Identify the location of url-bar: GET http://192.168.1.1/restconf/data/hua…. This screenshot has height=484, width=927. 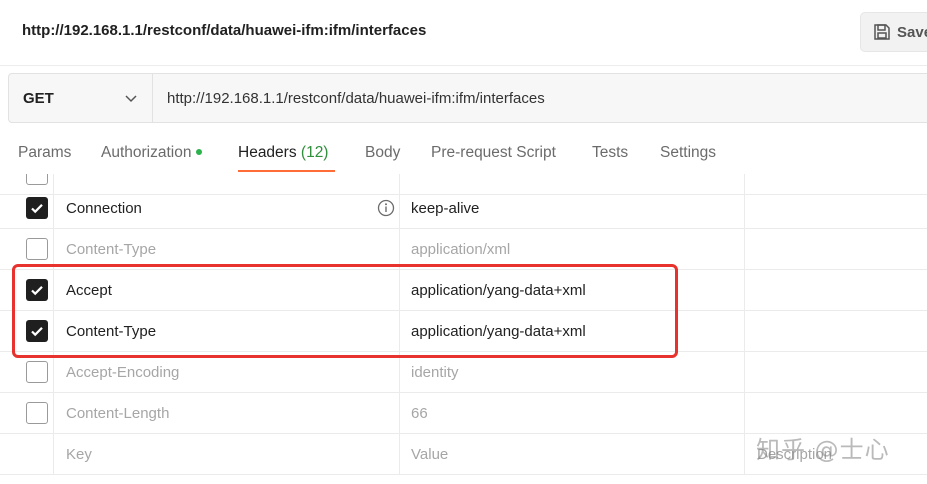
(467, 98).